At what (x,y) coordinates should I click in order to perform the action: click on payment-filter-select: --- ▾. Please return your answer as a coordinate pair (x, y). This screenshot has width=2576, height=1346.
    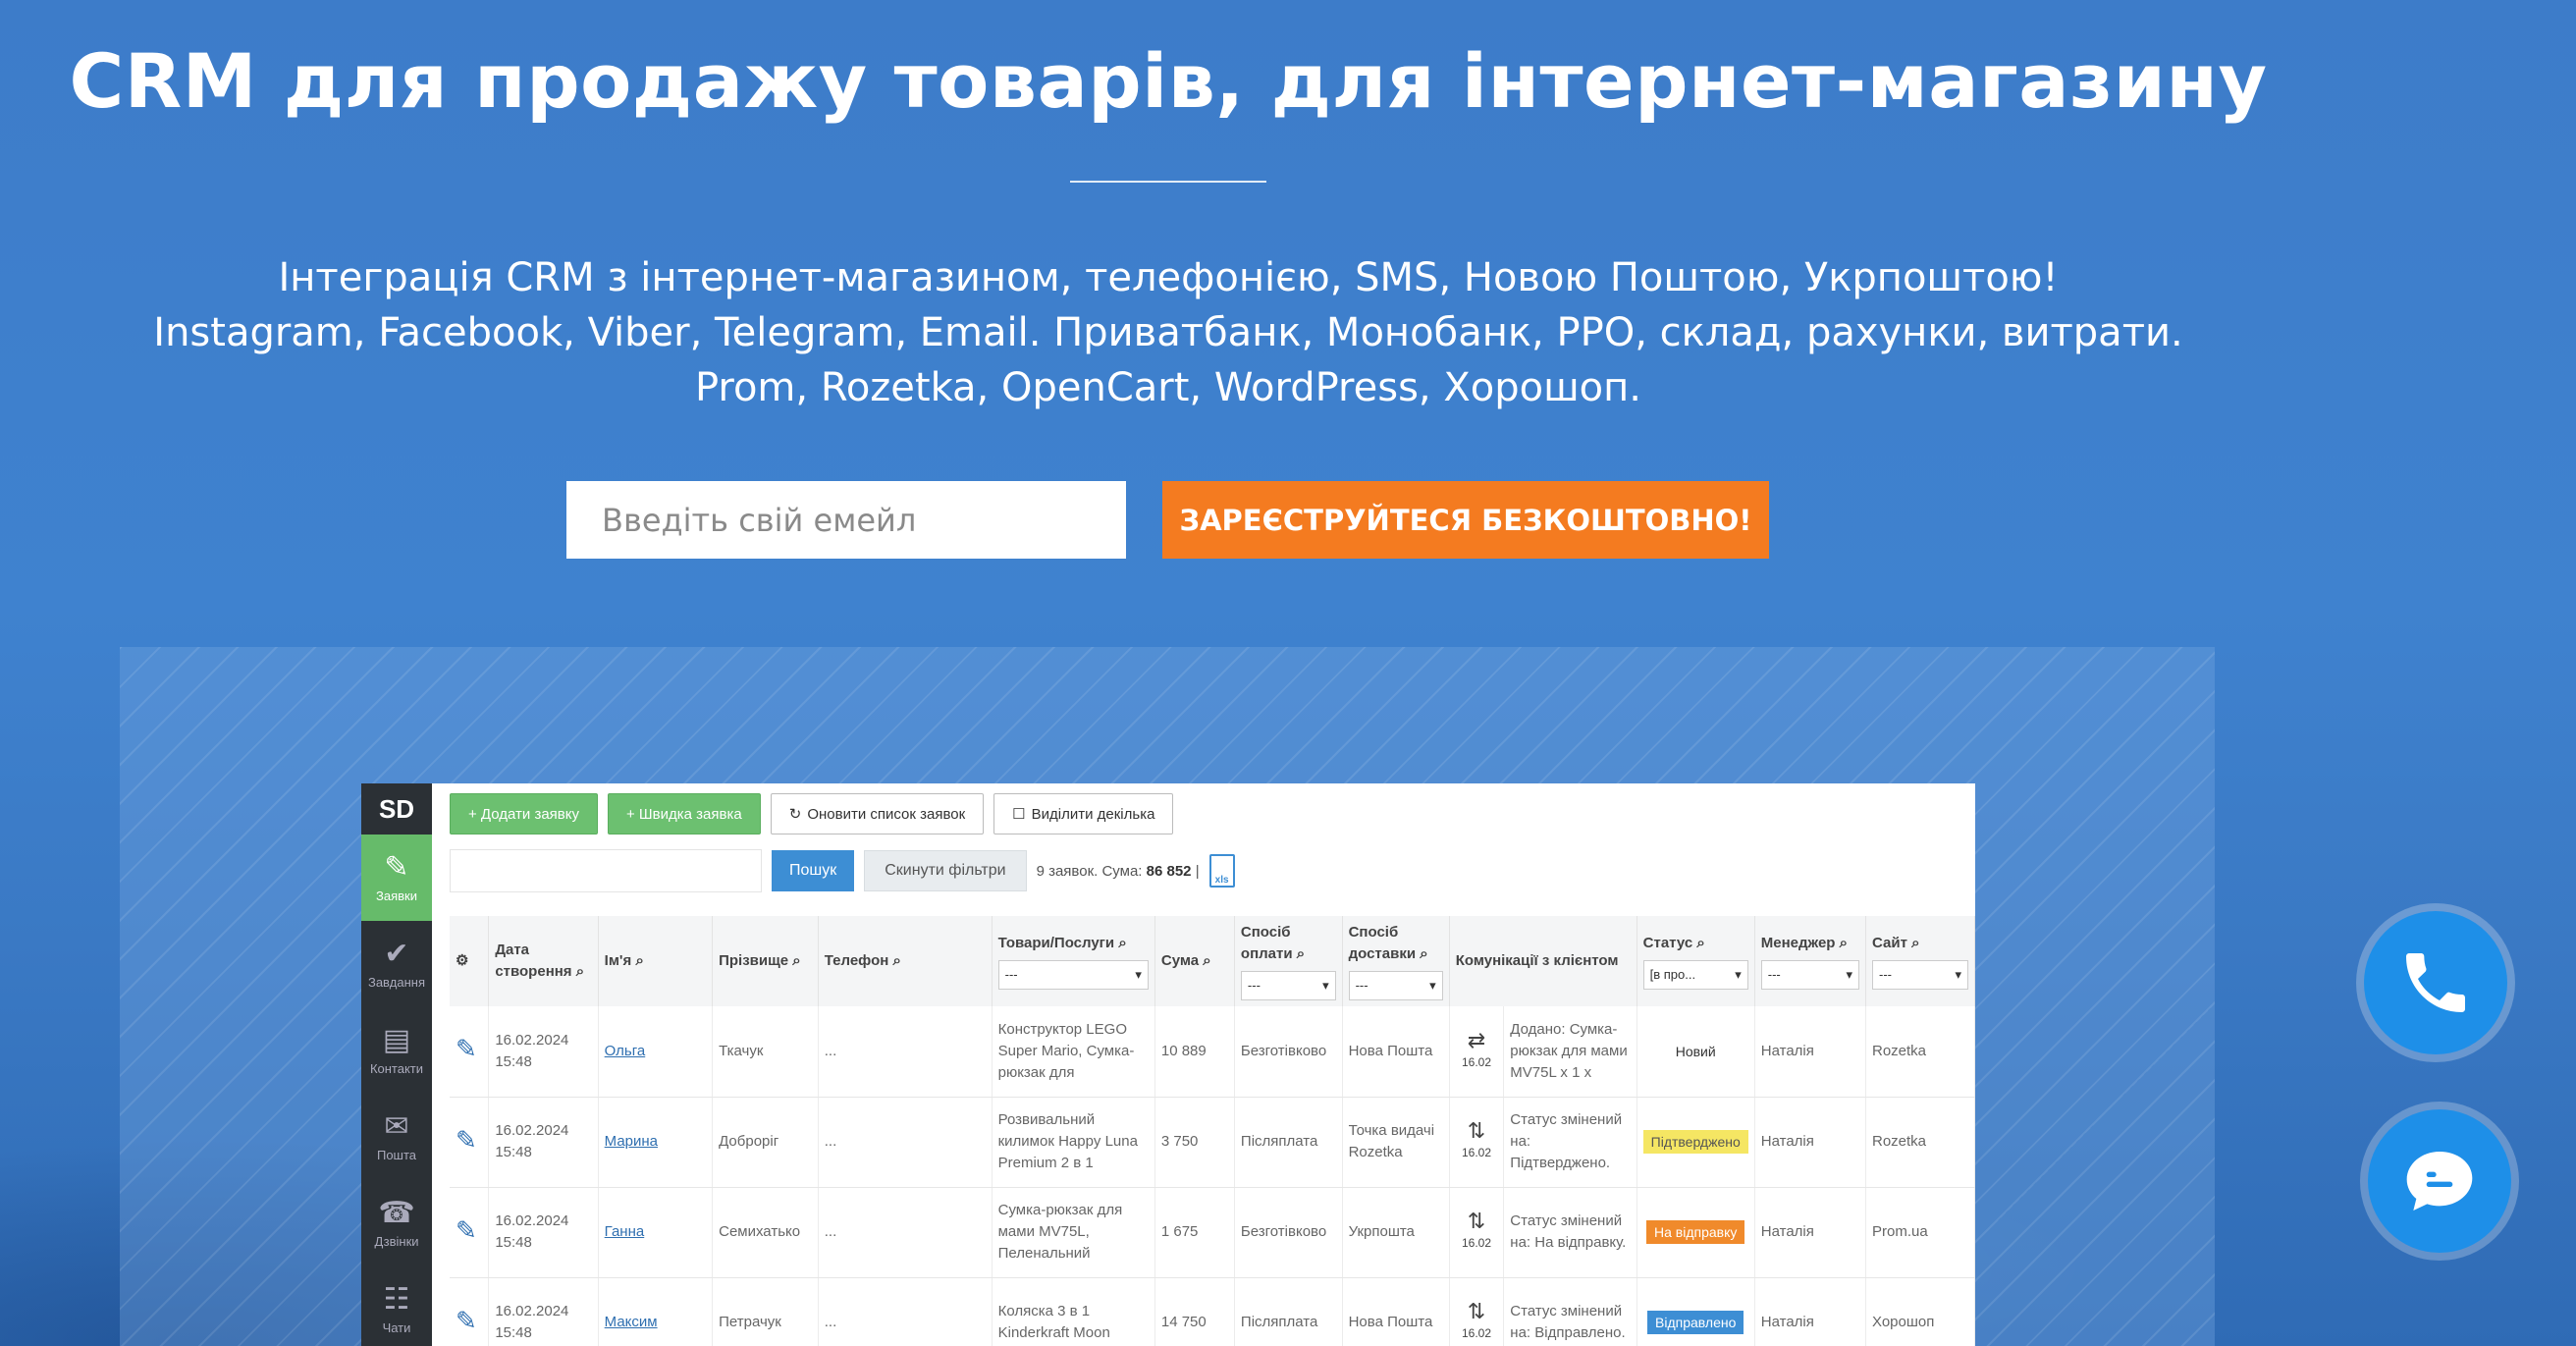
    Looking at the image, I should click on (1288, 985).